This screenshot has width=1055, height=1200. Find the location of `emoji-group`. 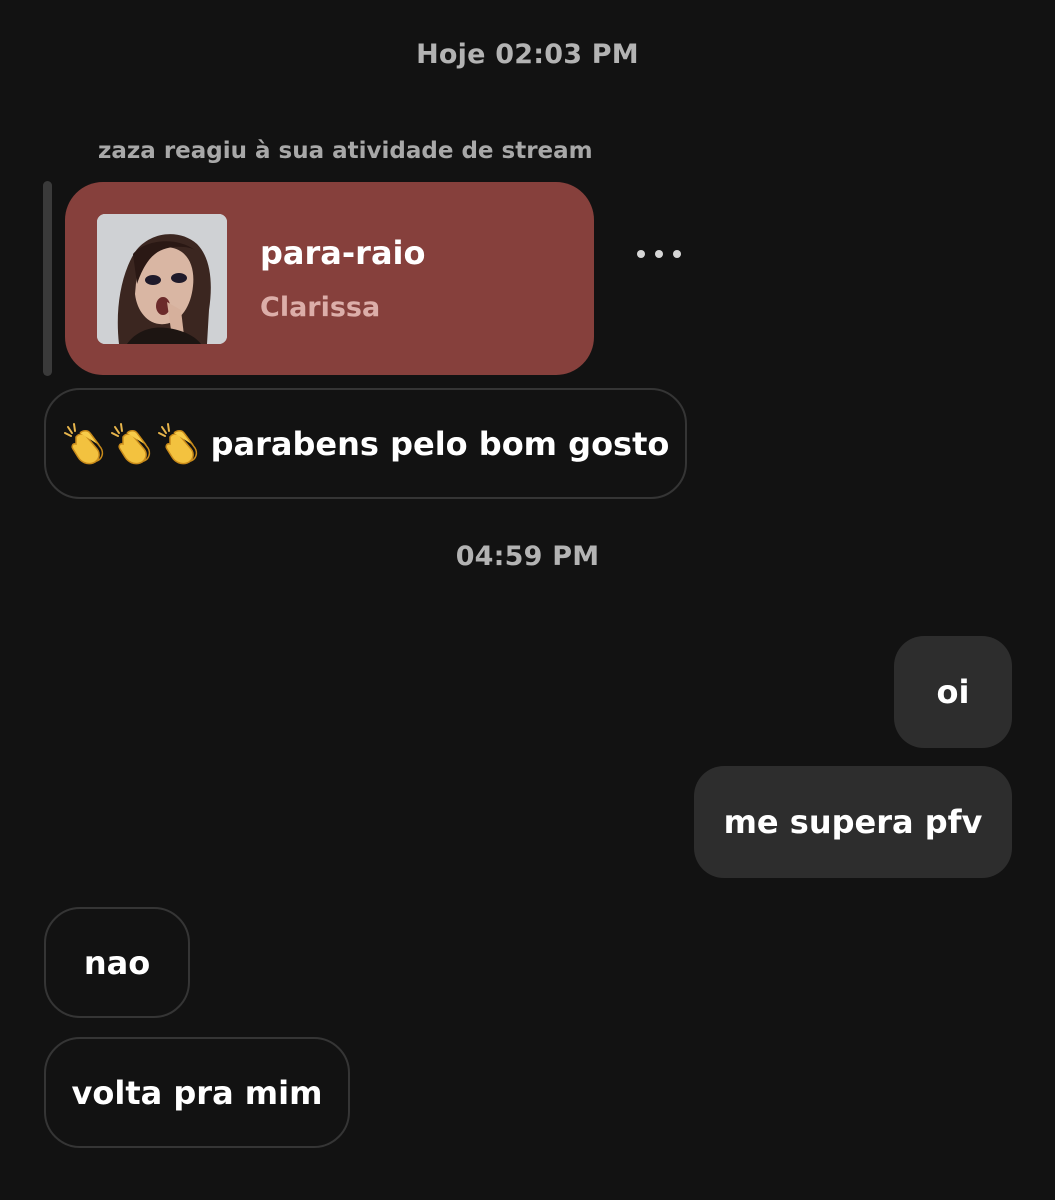

emoji-group is located at coordinates (132, 444).